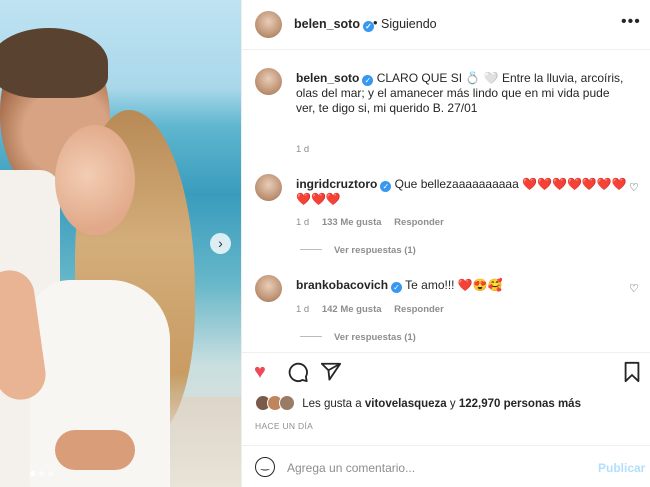 This screenshot has height=487, width=650. What do you see at coordinates (95, 450) in the screenshot?
I see `photo-hand` at bounding box center [95, 450].